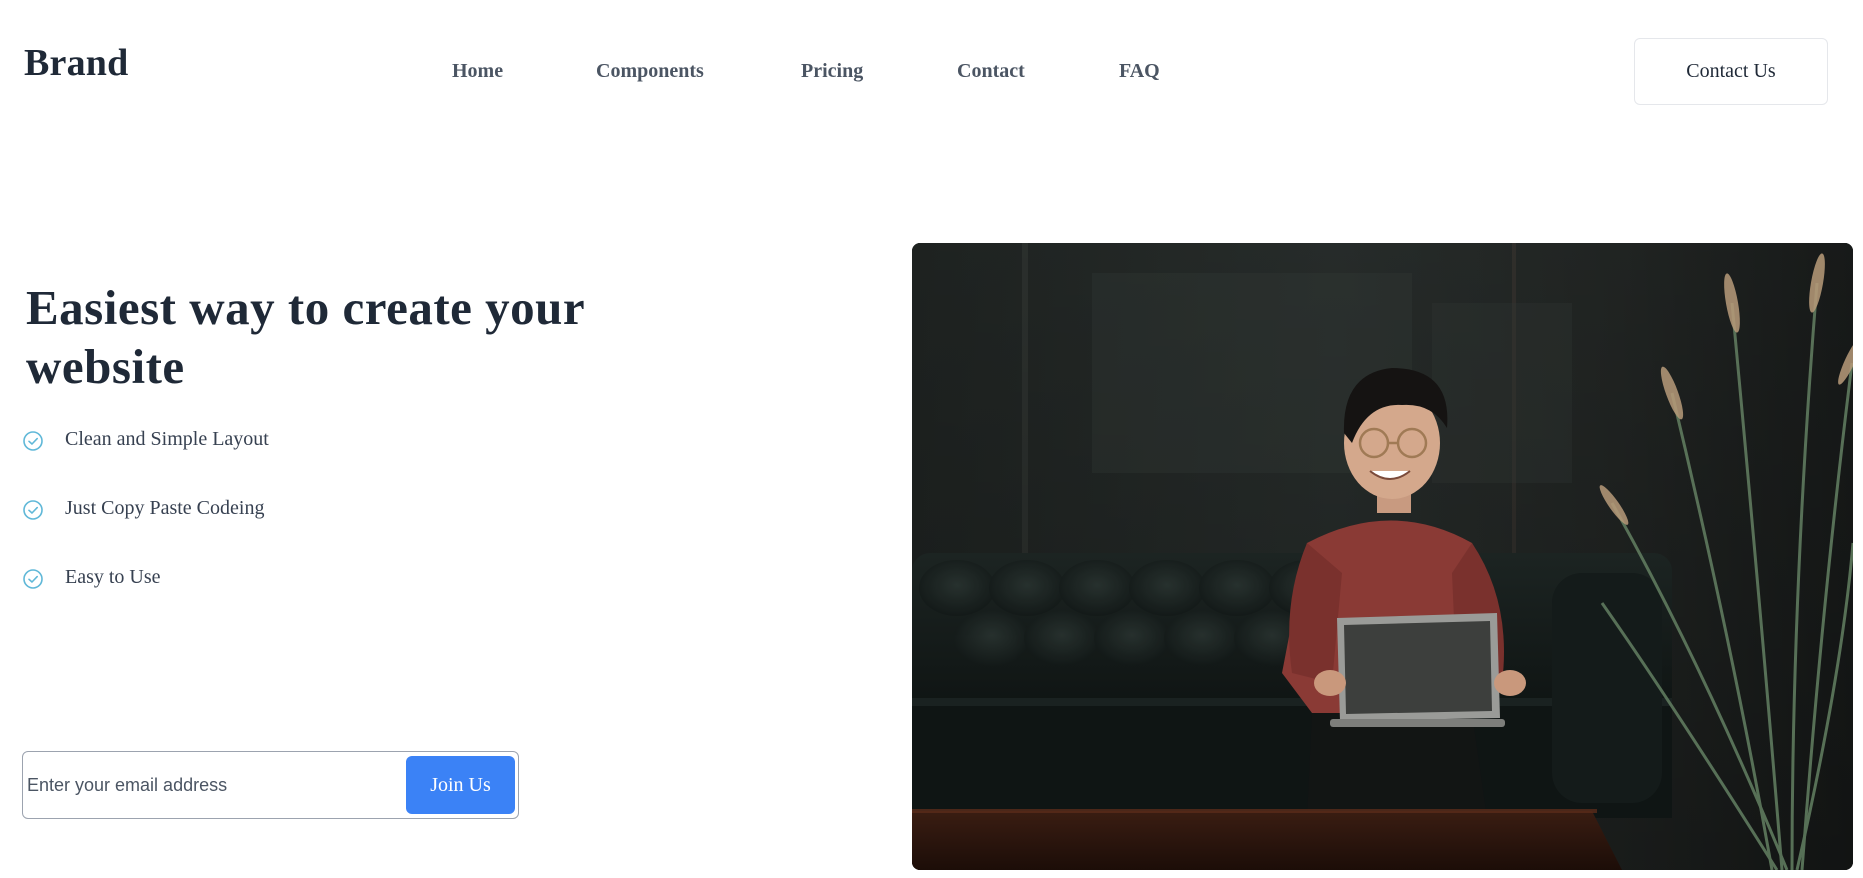 The image size is (1863, 878). I want to click on feature-item: Easy to Use, so click(145, 592).